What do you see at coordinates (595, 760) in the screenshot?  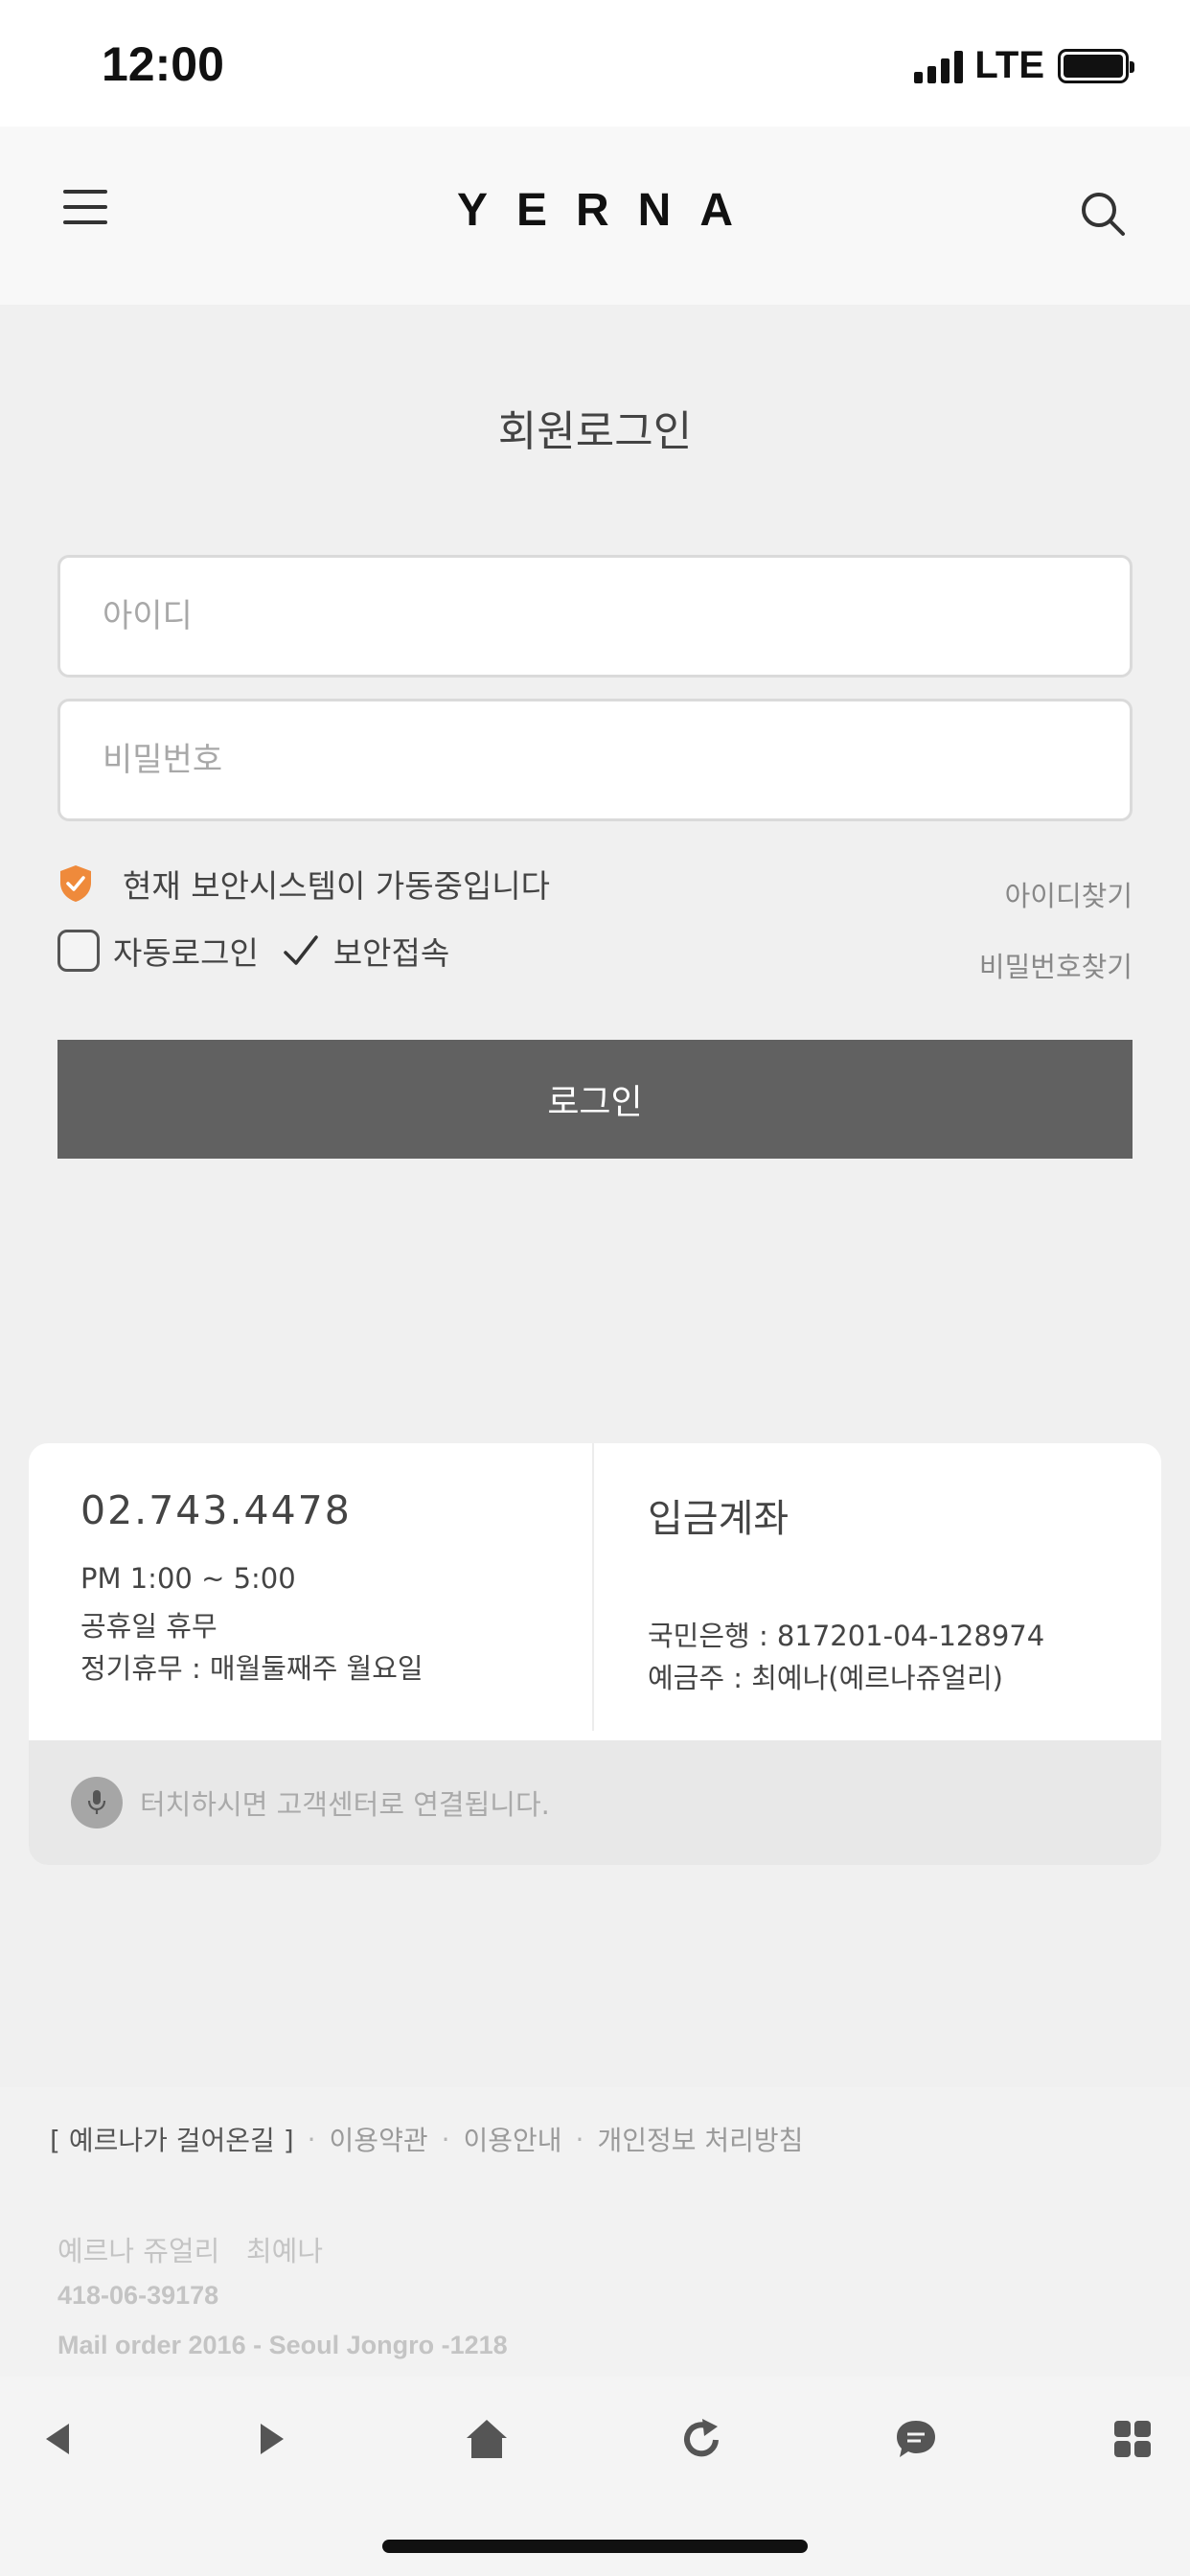 I see `password-input` at bounding box center [595, 760].